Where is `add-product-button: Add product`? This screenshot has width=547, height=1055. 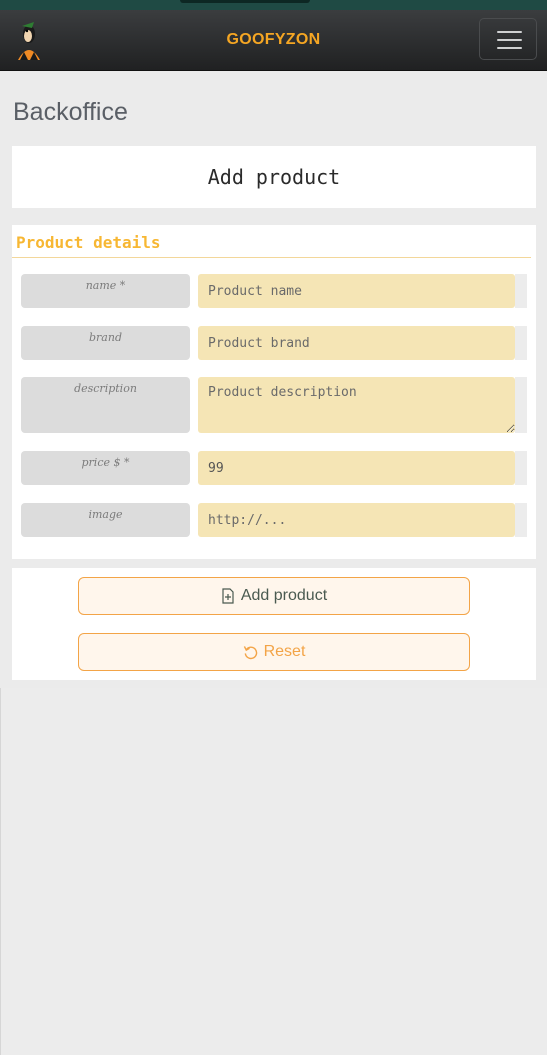
add-product-button: Add product is located at coordinates (274, 596).